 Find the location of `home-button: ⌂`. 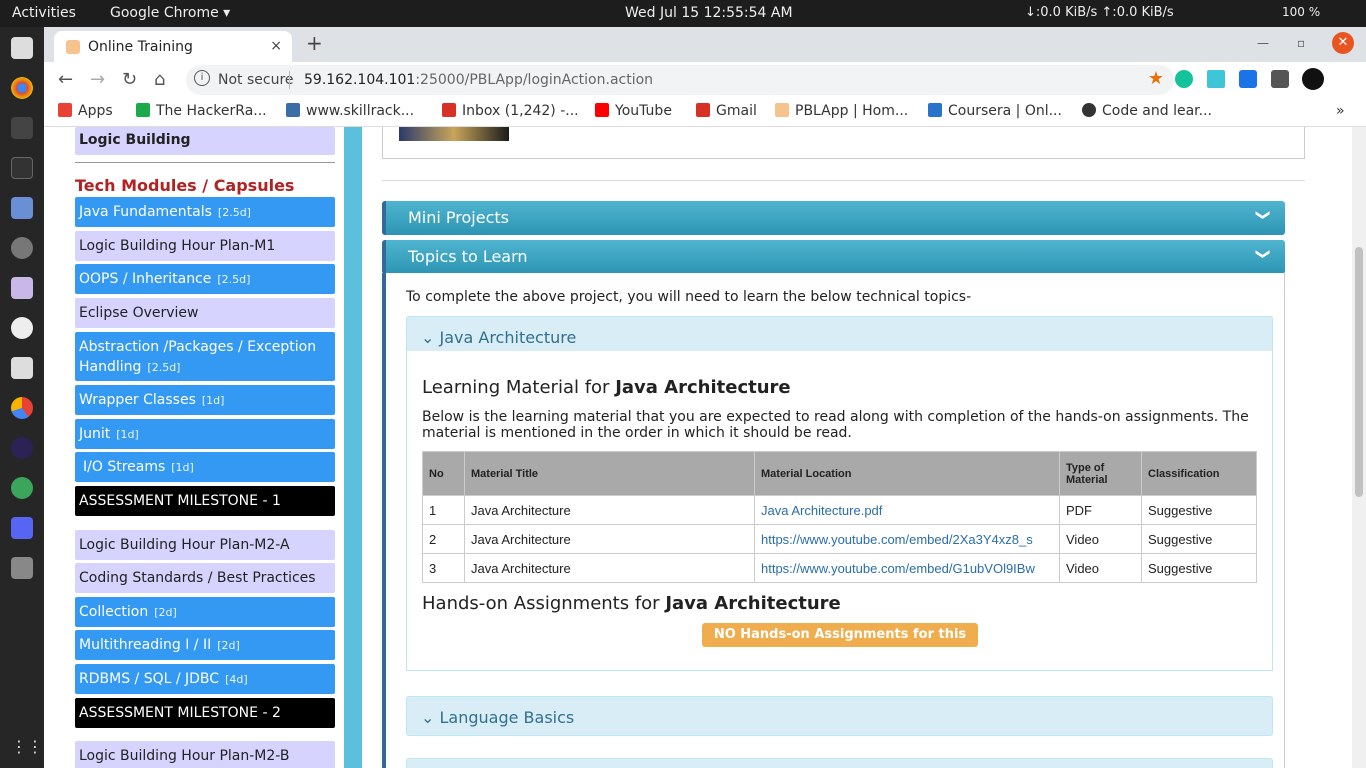

home-button: ⌂ is located at coordinates (159, 79).